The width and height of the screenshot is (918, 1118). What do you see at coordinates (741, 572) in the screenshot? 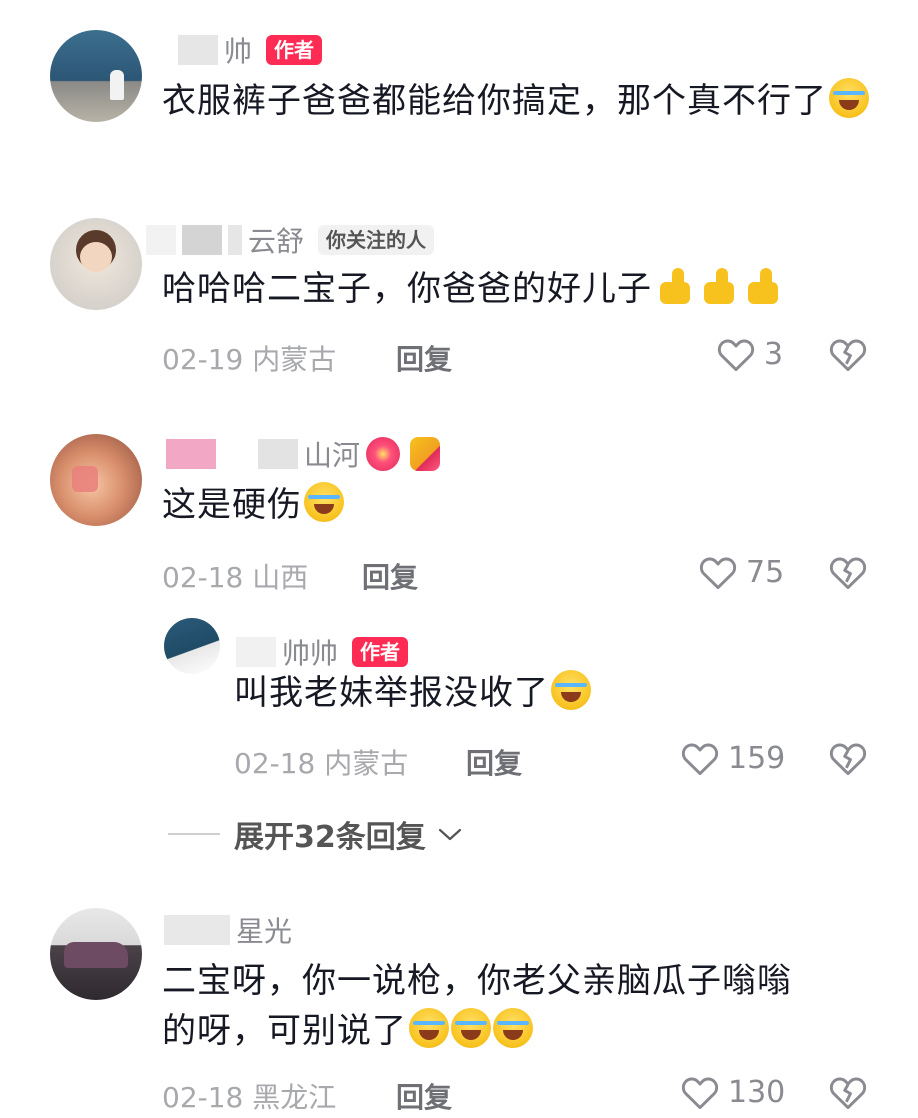
I see `like-button: 75` at bounding box center [741, 572].